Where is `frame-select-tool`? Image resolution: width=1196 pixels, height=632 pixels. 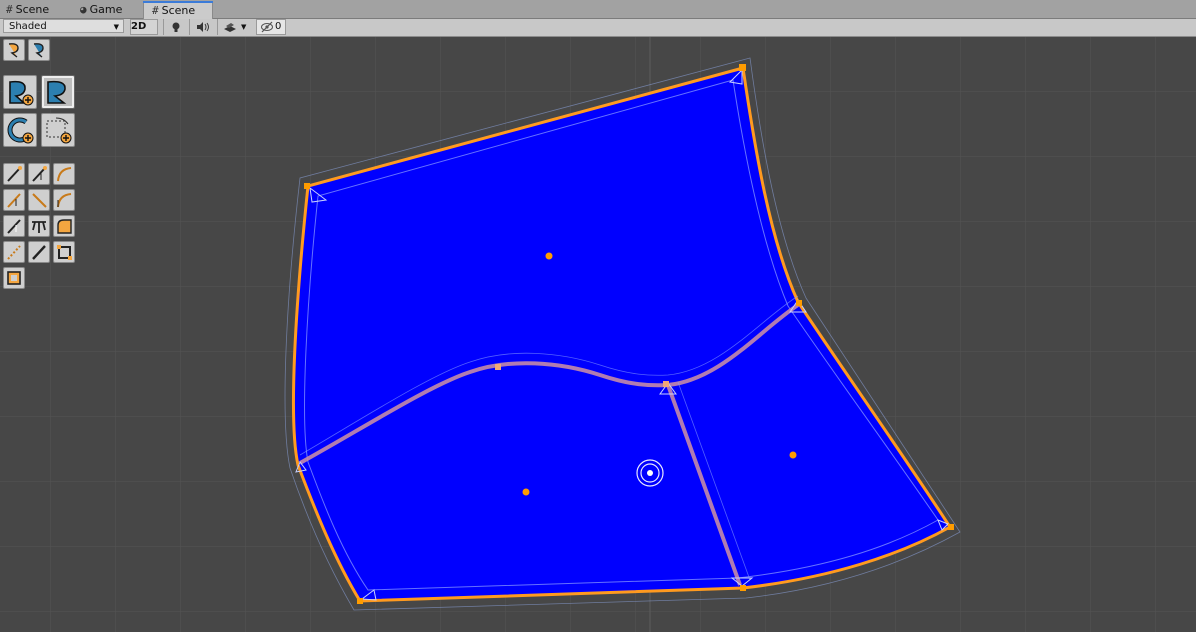 frame-select-tool is located at coordinates (14, 278).